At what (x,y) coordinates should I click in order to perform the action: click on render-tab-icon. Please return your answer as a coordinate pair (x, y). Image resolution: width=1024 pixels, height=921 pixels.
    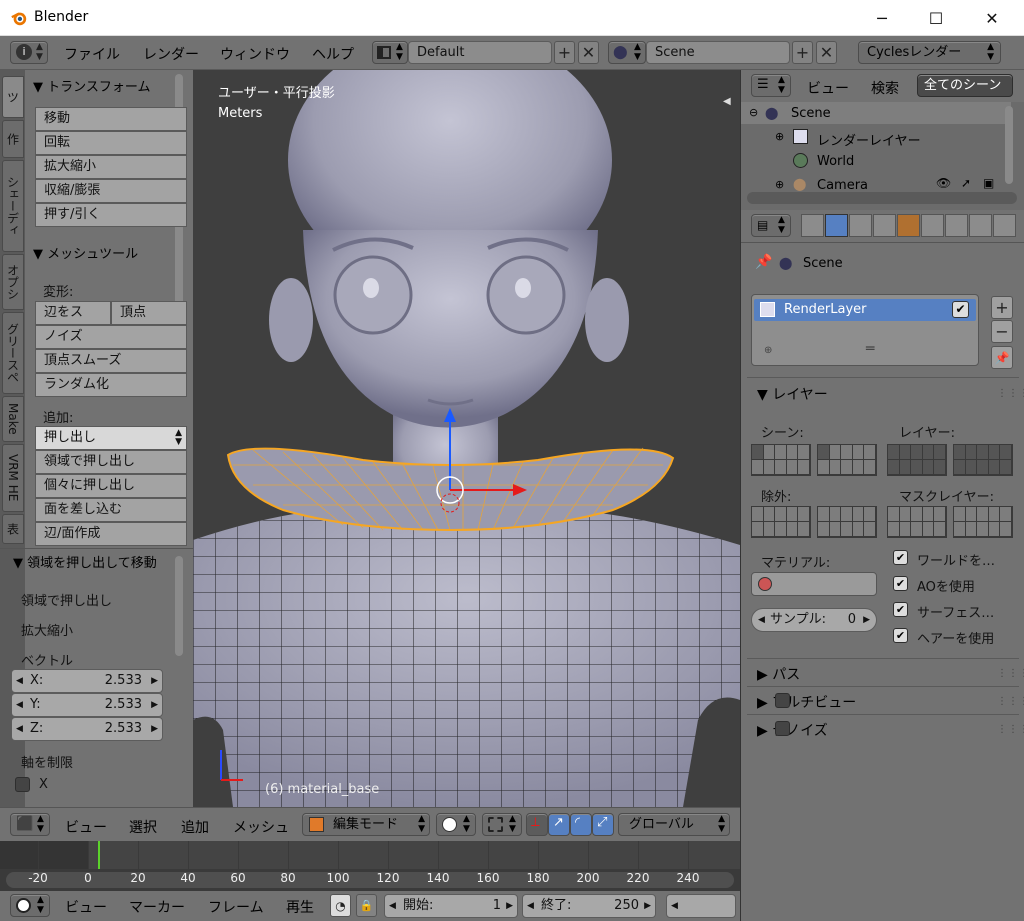
    Looking at the image, I should click on (812, 225).